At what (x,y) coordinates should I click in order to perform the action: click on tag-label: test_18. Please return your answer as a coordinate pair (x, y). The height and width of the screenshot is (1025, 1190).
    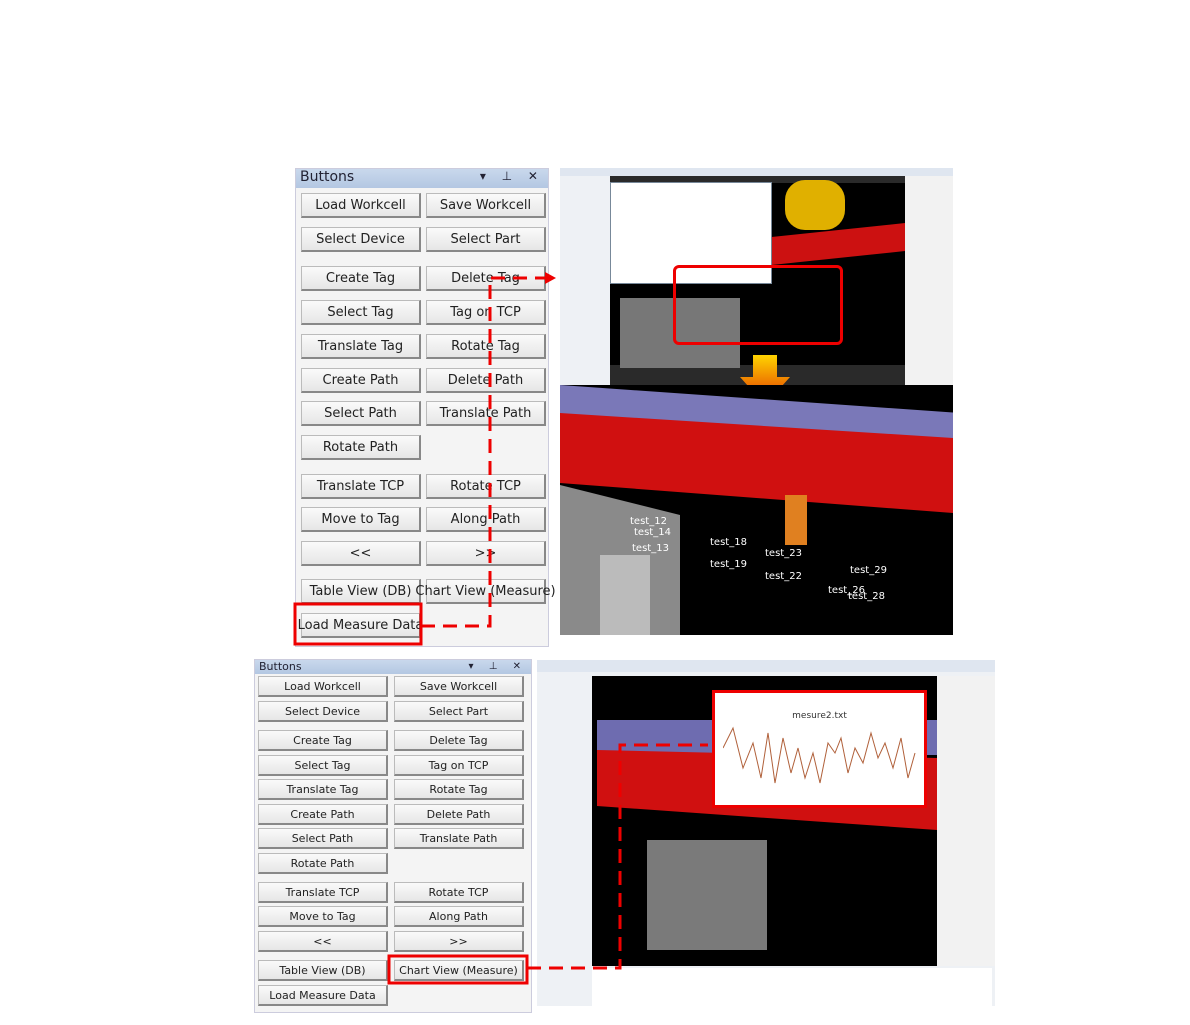
    Looking at the image, I should click on (728, 542).